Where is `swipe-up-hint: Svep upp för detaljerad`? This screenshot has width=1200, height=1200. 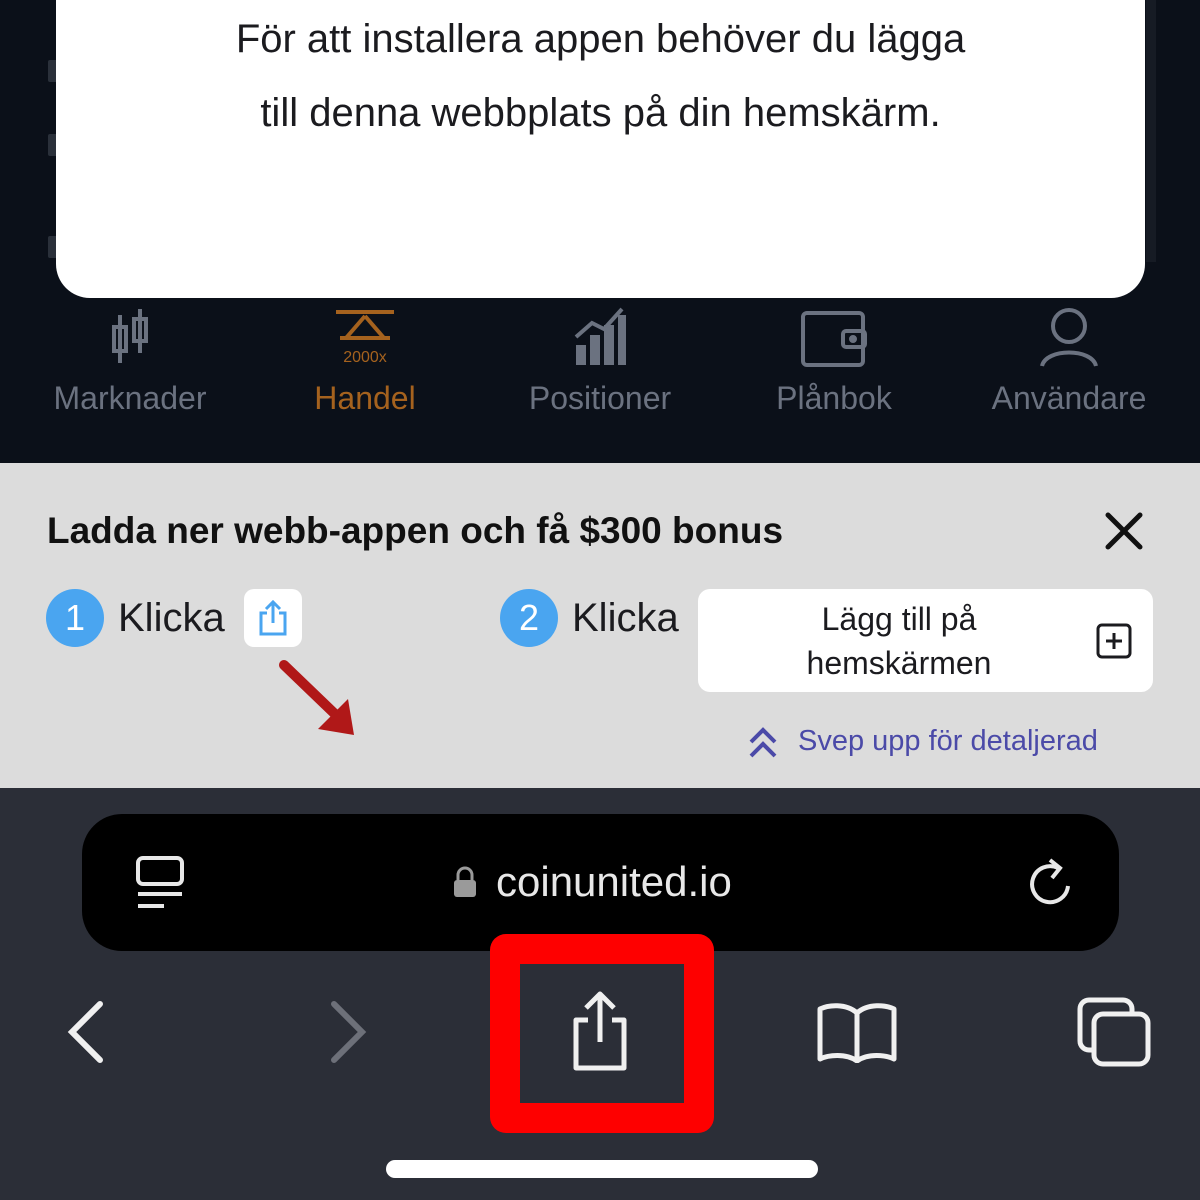
swipe-up-hint: Svep upp för detaljerad is located at coordinates (923, 741).